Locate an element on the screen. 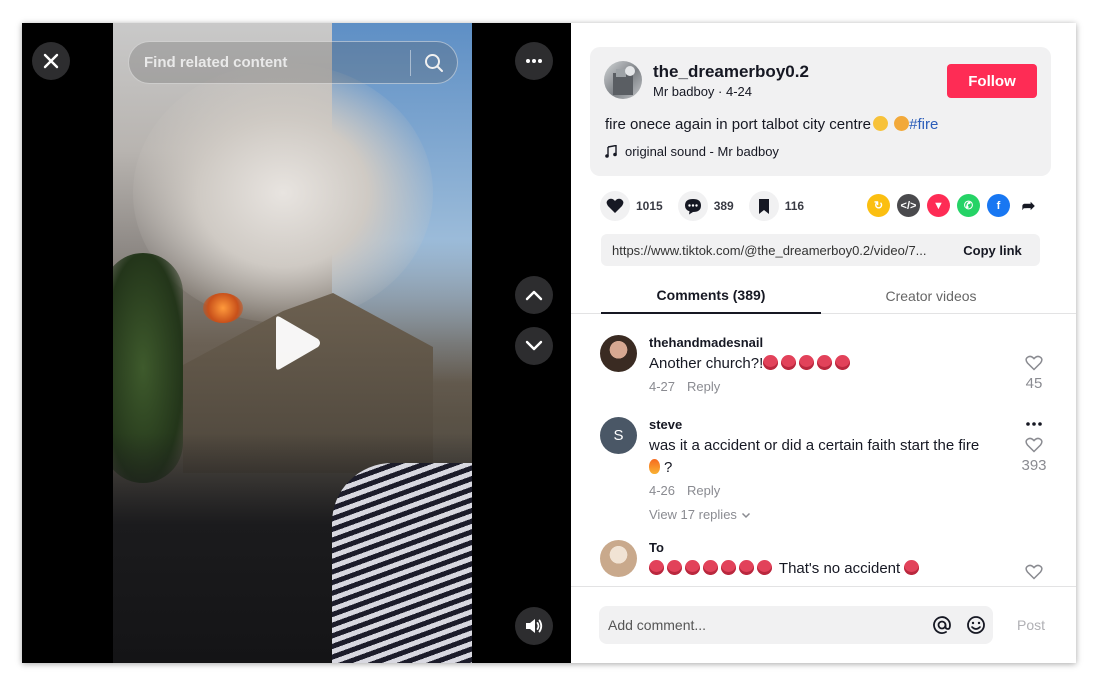 The height and width of the screenshot is (686, 1100). view-replies-button: View 17 replies is located at coordinates (700, 514).